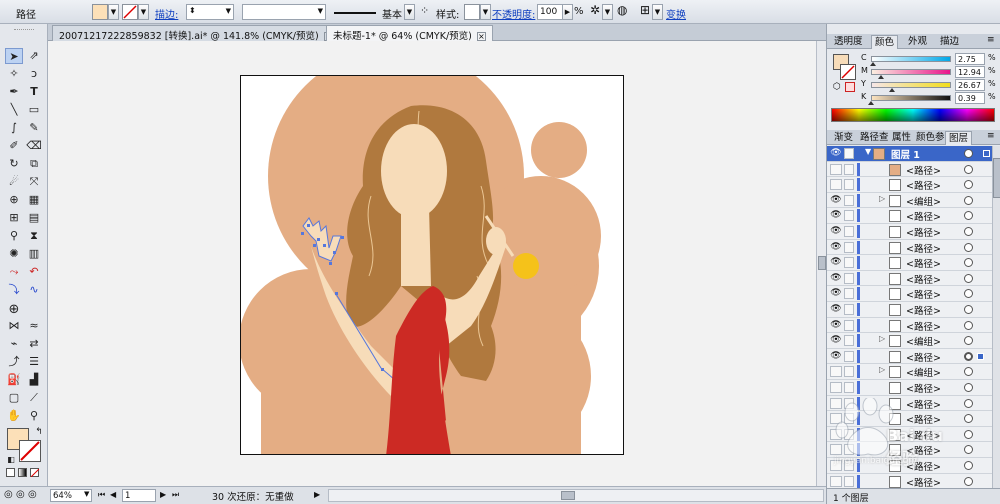 Image resolution: width=1000 pixels, height=504 pixels. I want to click on type-tool-icon: T, so click(34, 92).